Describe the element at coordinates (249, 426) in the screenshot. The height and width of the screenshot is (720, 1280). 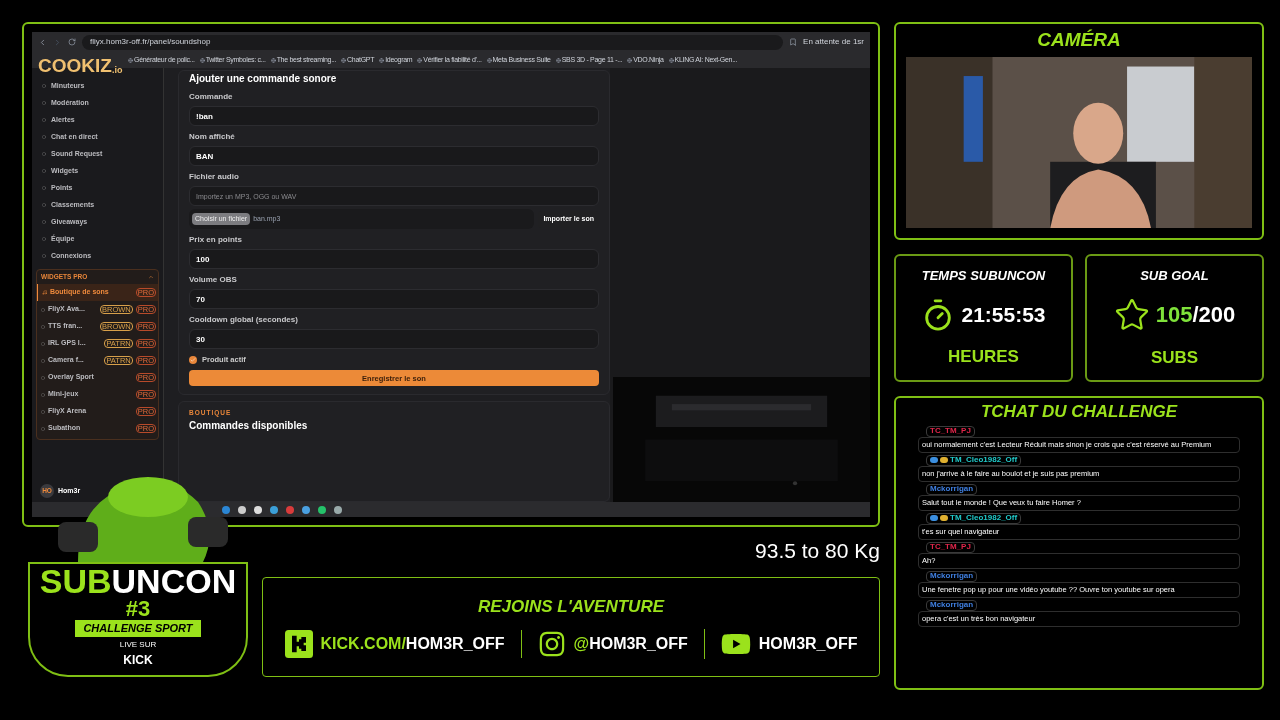
I see `section-title: Commandes disponibles` at that location.